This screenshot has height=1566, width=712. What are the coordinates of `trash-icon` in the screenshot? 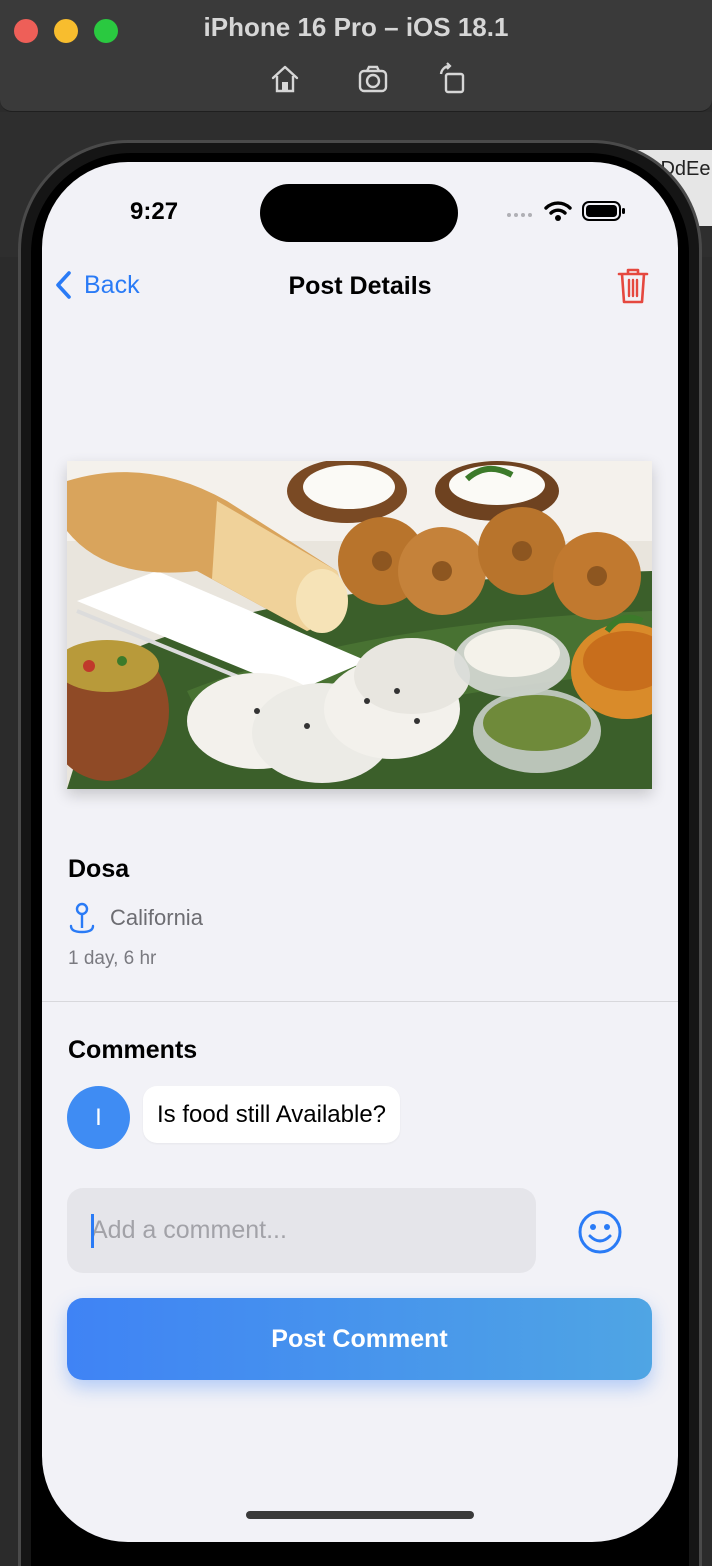 It's located at (633, 288).